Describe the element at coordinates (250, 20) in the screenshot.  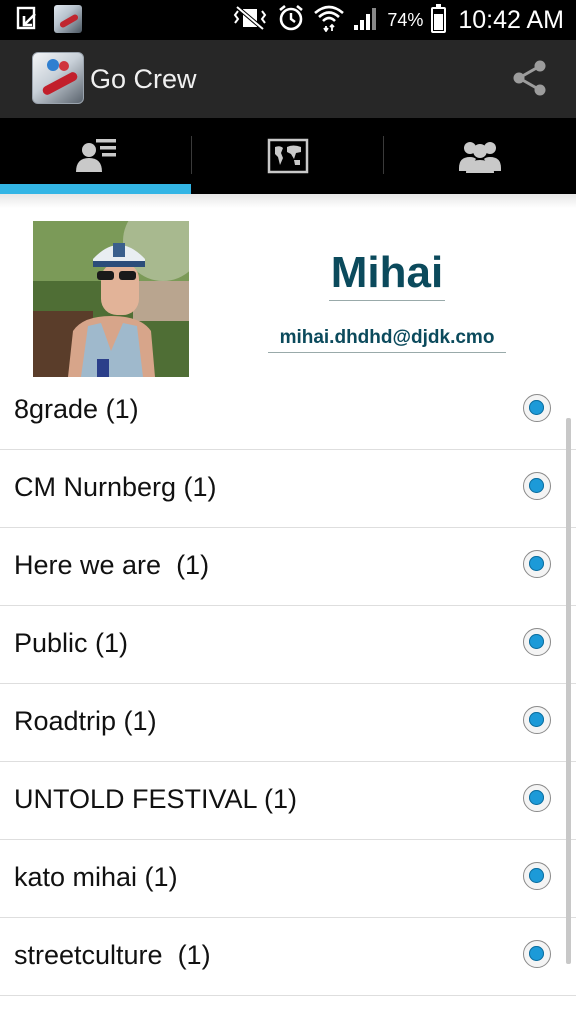
I see `vibrate-mute-icon` at that location.